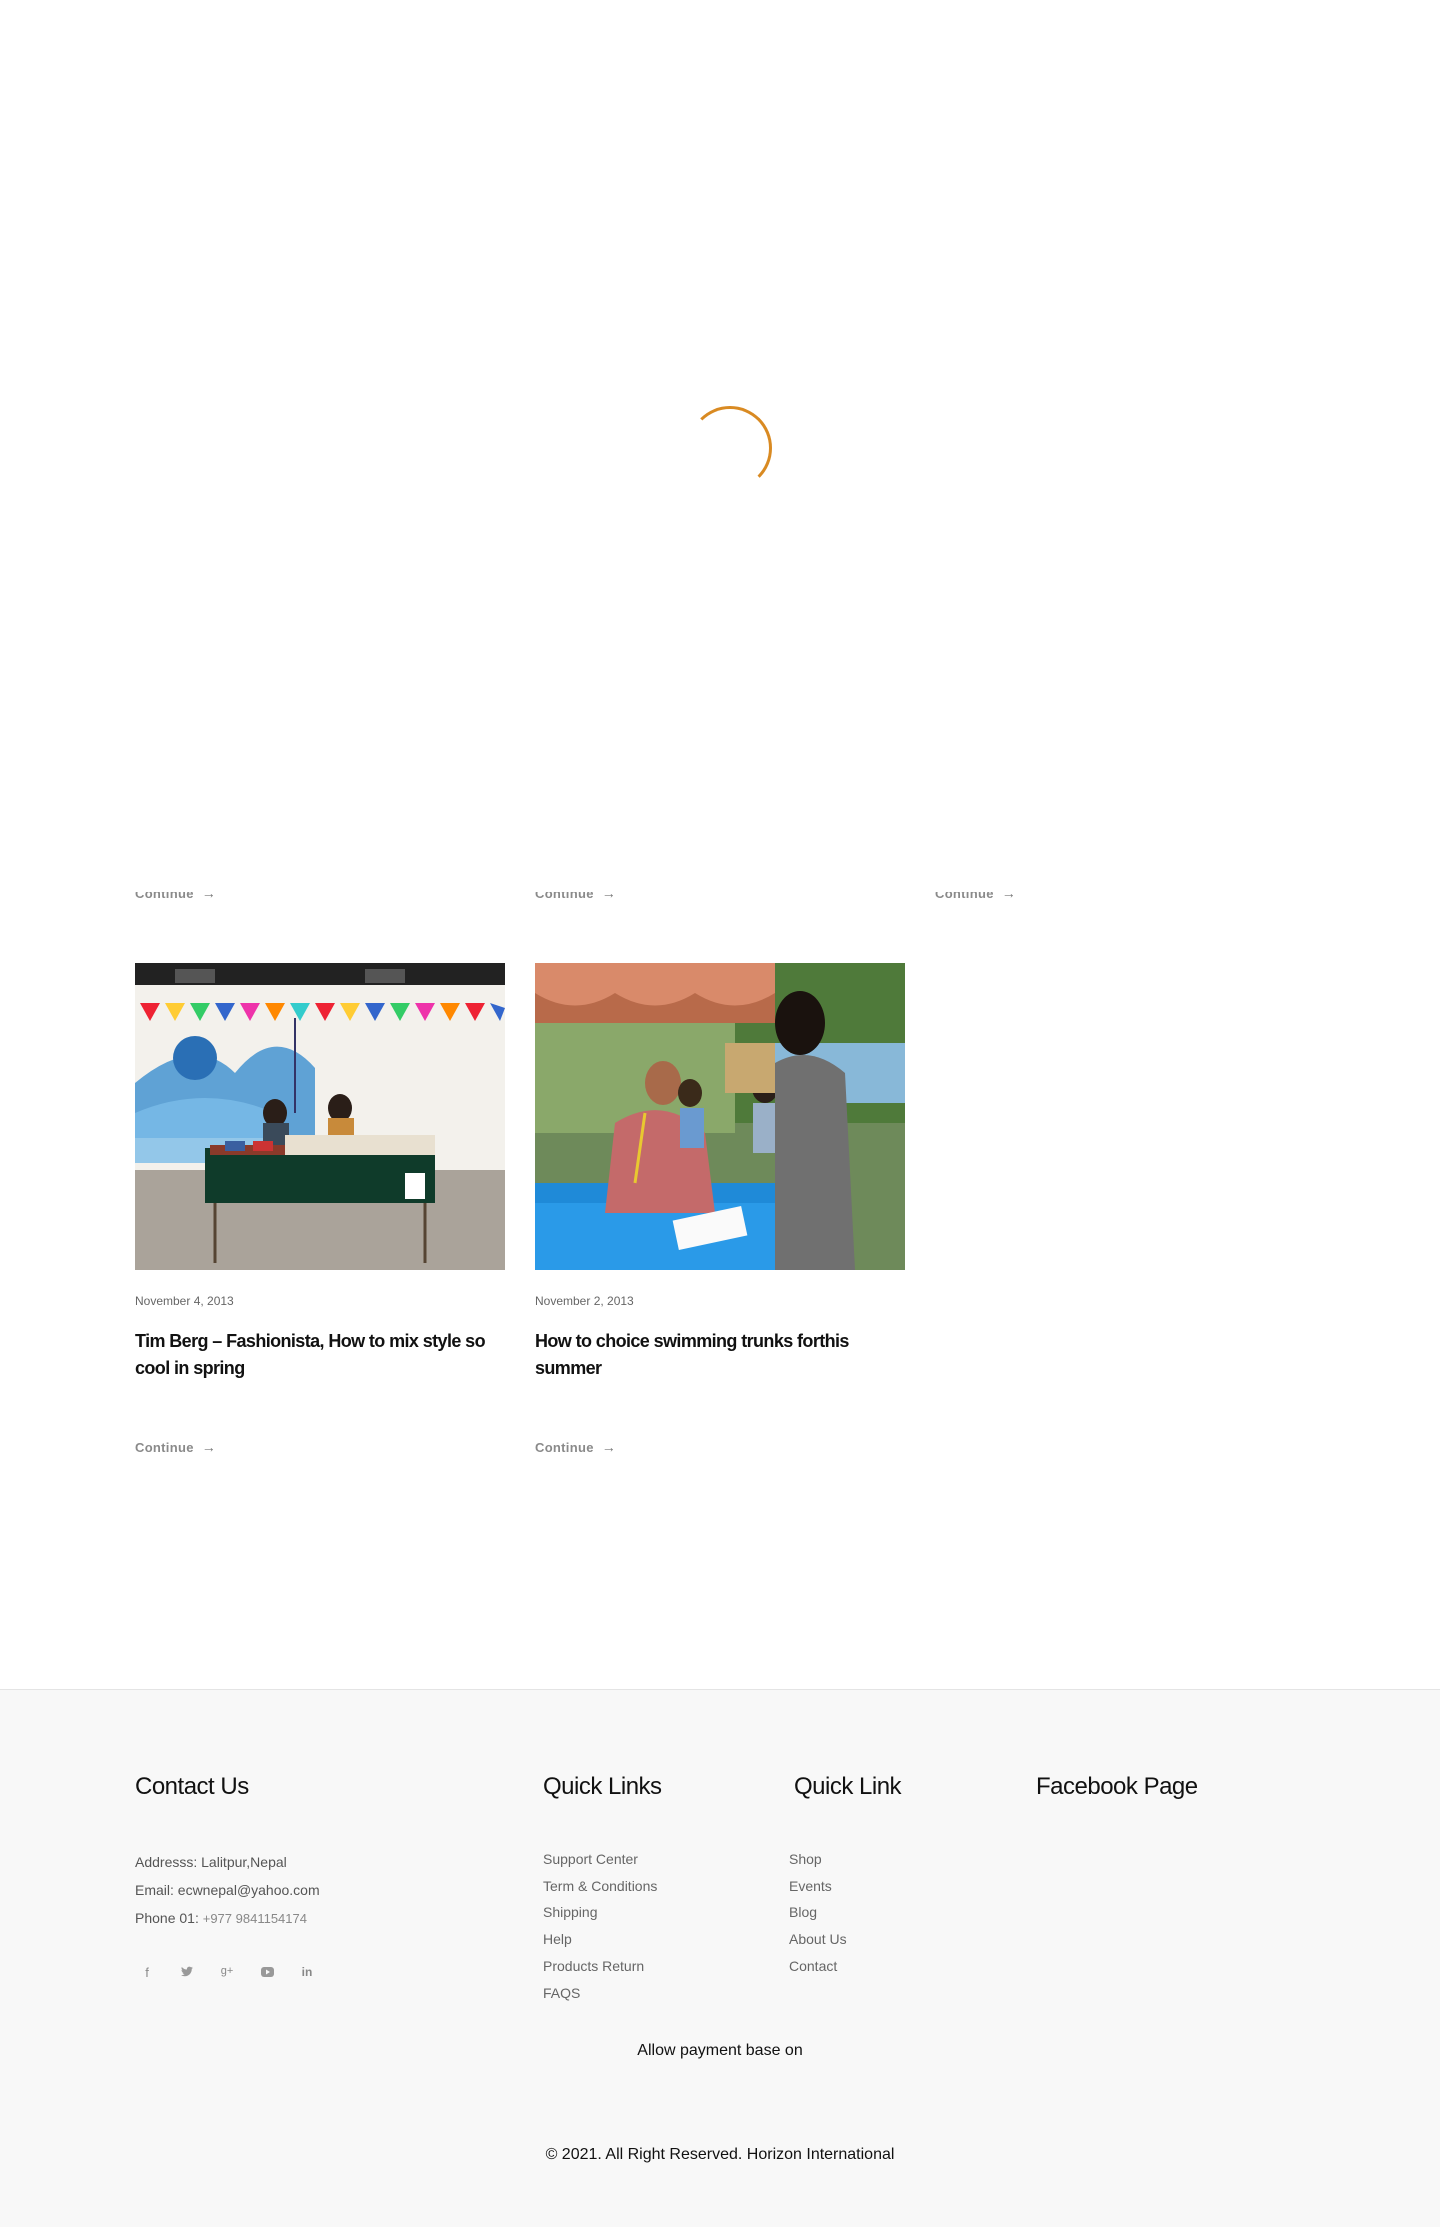 This screenshot has height=2227, width=1440. Describe the element at coordinates (810, 1886) in the screenshot. I see `events-link: Events` at that location.